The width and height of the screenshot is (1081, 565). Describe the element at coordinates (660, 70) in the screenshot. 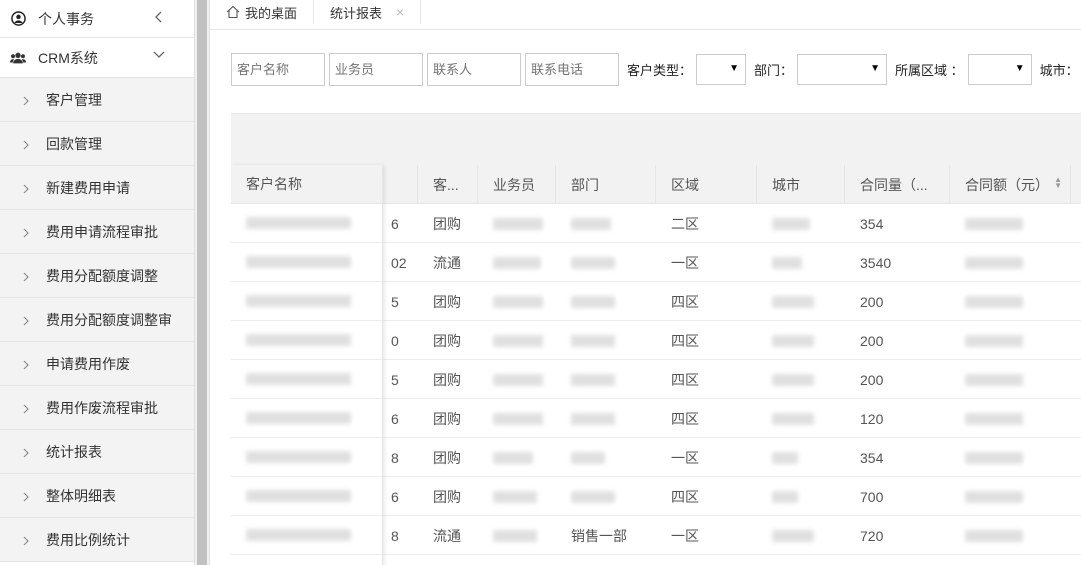

I see `customer-type-label: 客户类型：` at that location.